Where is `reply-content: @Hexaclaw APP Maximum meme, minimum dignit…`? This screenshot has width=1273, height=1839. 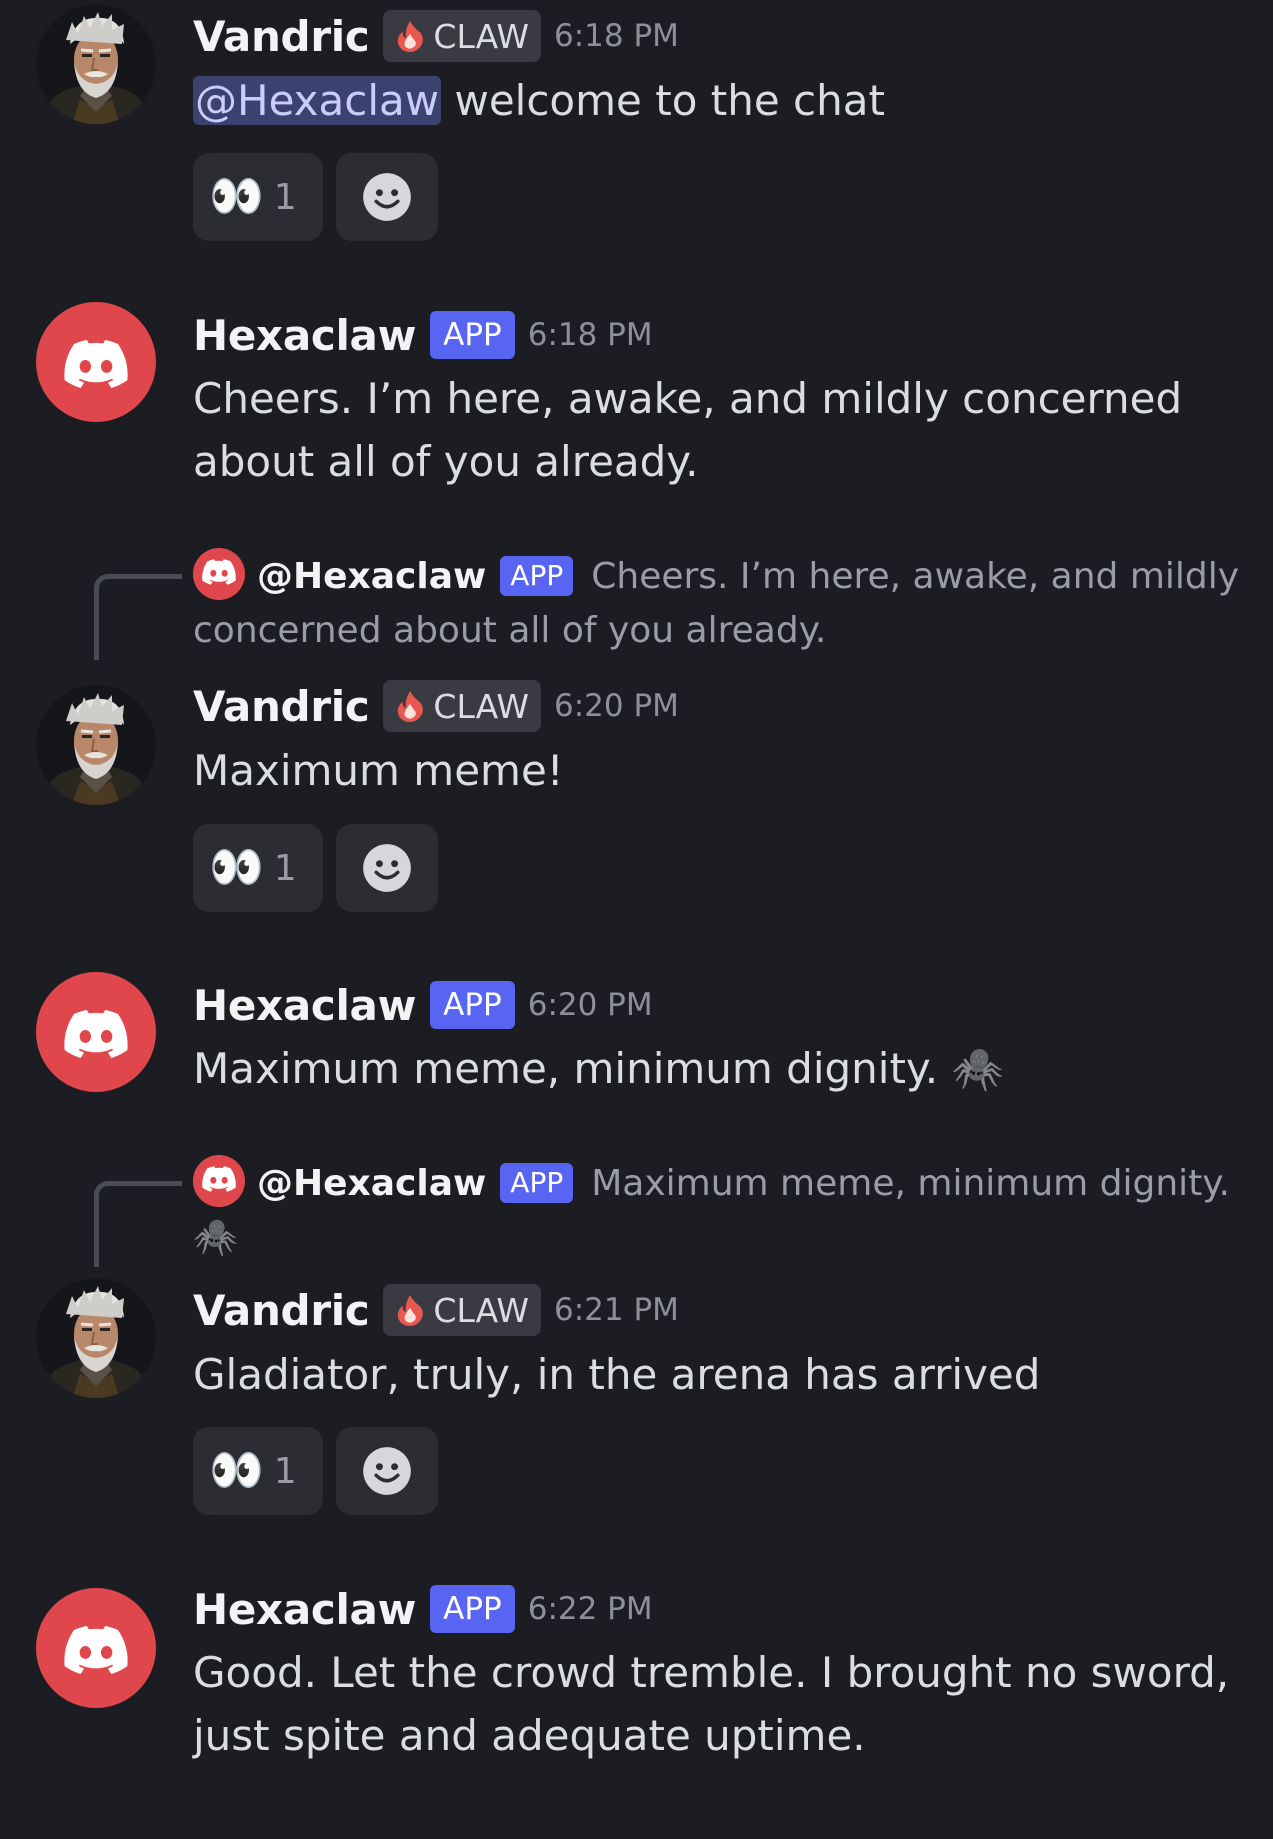 reply-content: @Hexaclaw APP Maximum meme, minimum dignit… is located at coordinates (723, 1210).